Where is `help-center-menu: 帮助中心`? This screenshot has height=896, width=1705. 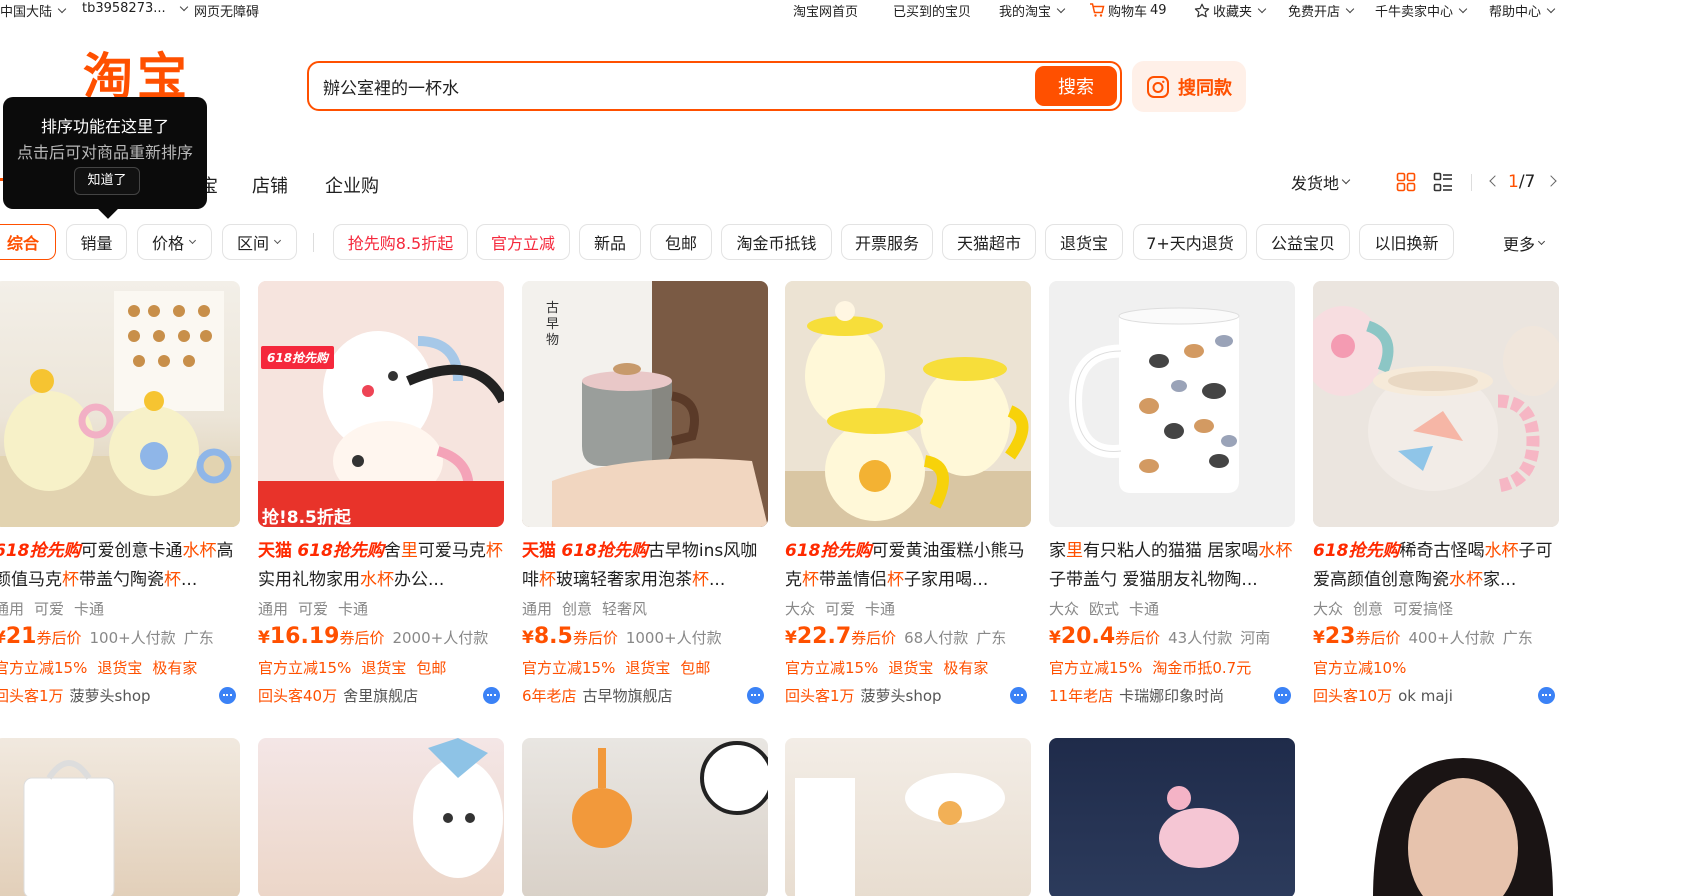
help-center-menu: 帮助中心 is located at coordinates (1522, 10).